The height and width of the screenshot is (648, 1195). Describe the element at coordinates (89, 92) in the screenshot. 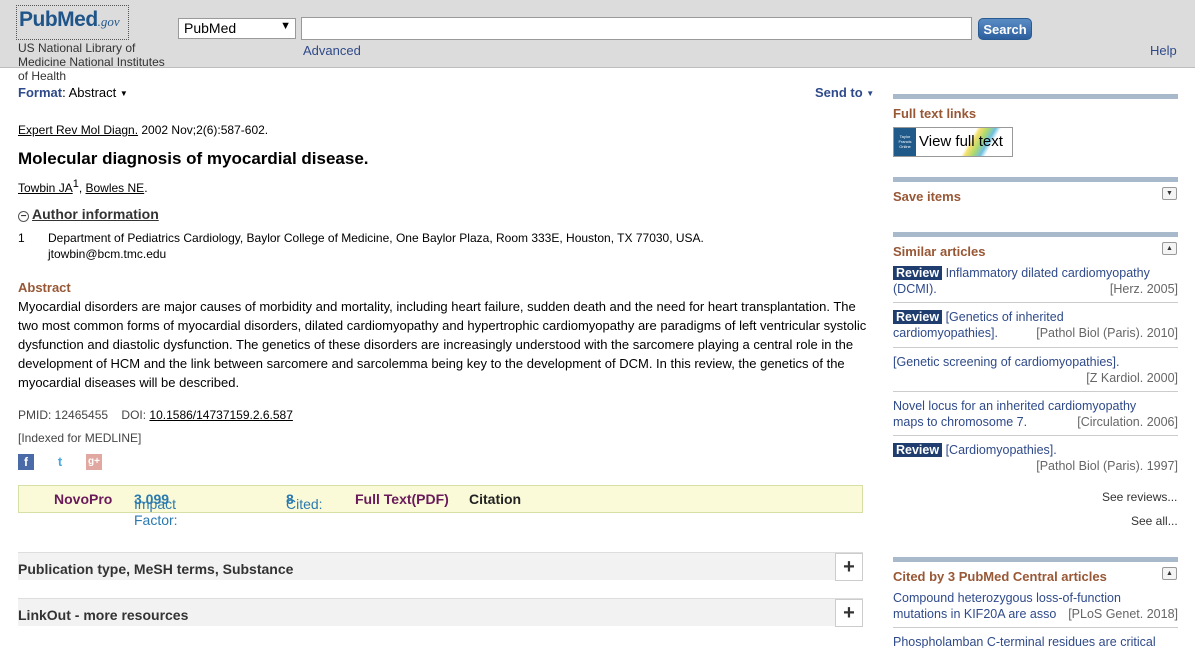

I see `format-value: : Abstract` at that location.